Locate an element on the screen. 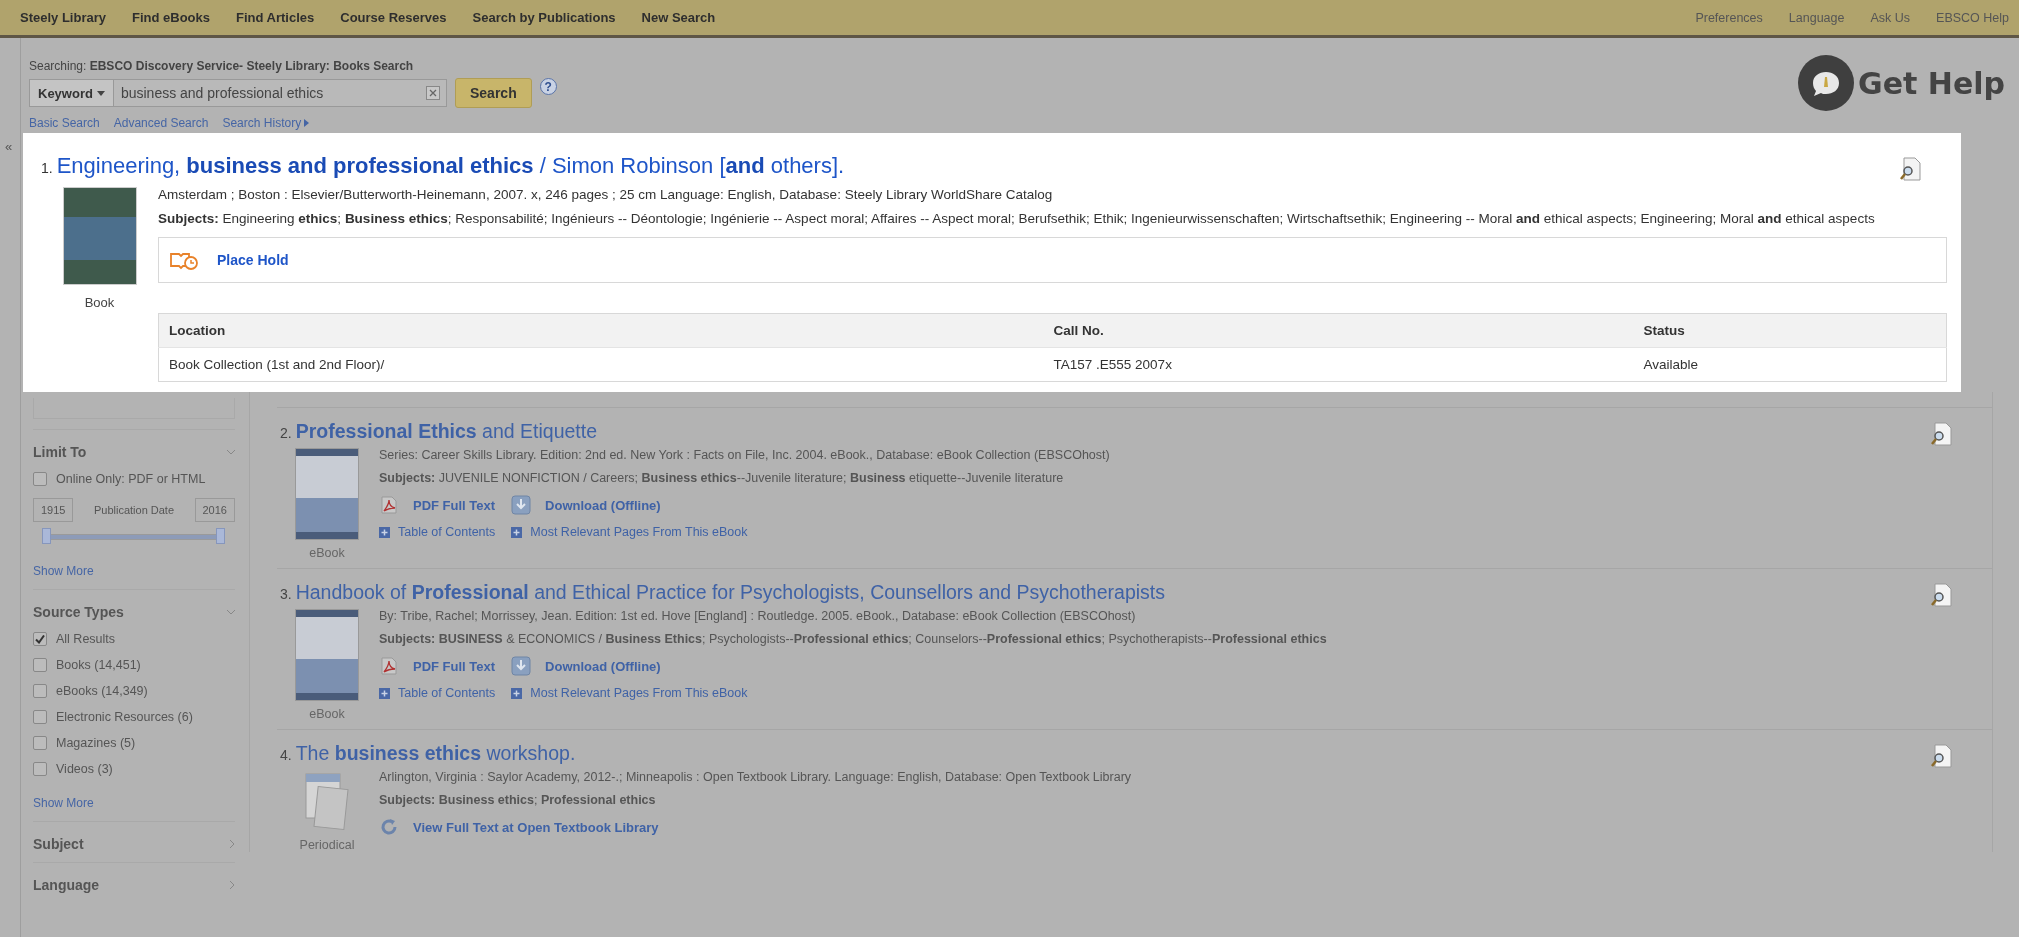 The height and width of the screenshot is (937, 2019). nav-link: EBSCO Help is located at coordinates (1972, 17).